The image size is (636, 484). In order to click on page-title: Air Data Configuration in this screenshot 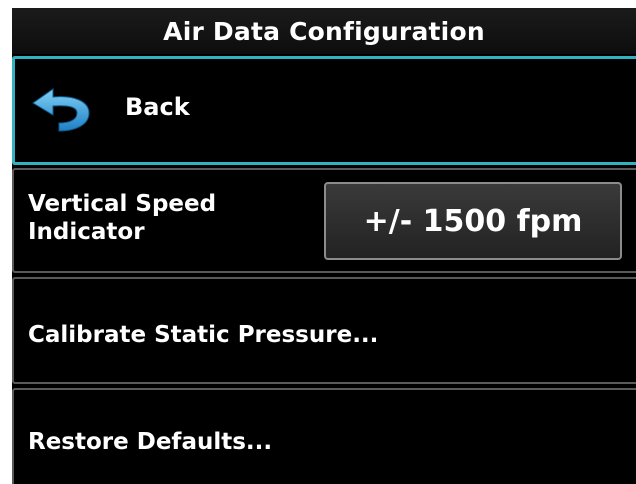, I will do `click(324, 31)`.